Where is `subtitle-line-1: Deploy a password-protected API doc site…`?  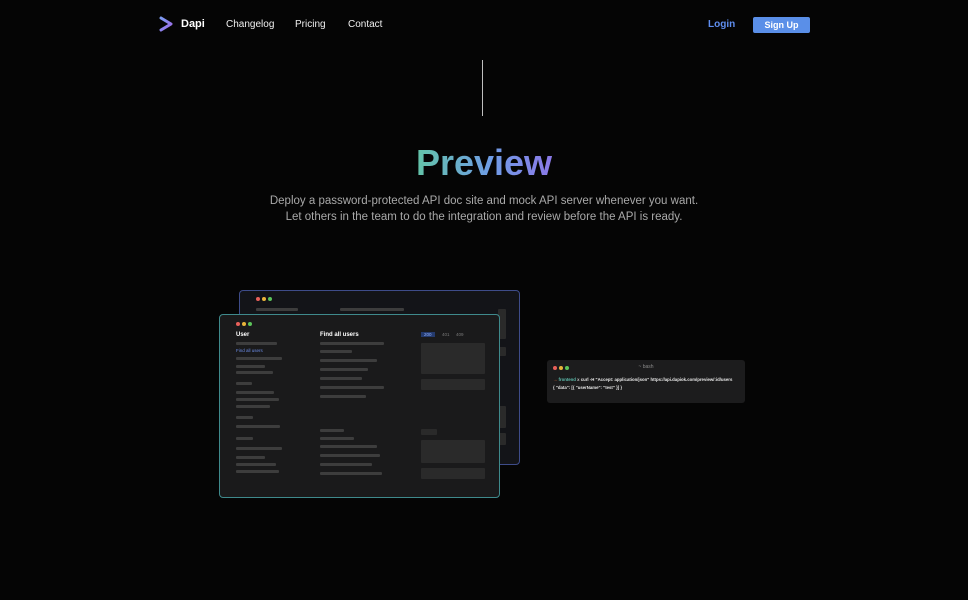
subtitle-line-1: Deploy a password-protected API doc site… is located at coordinates (484, 201).